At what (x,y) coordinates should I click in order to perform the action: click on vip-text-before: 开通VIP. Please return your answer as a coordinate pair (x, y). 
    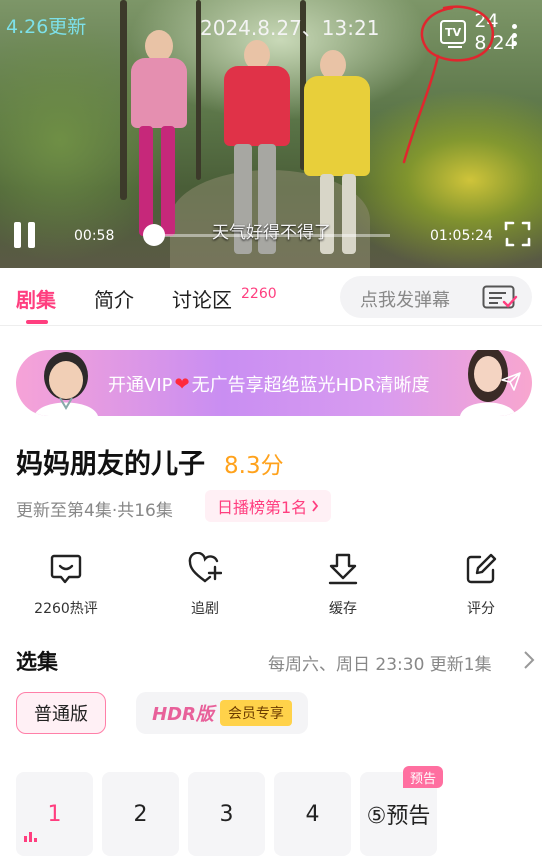
    Looking at the image, I should click on (140, 385).